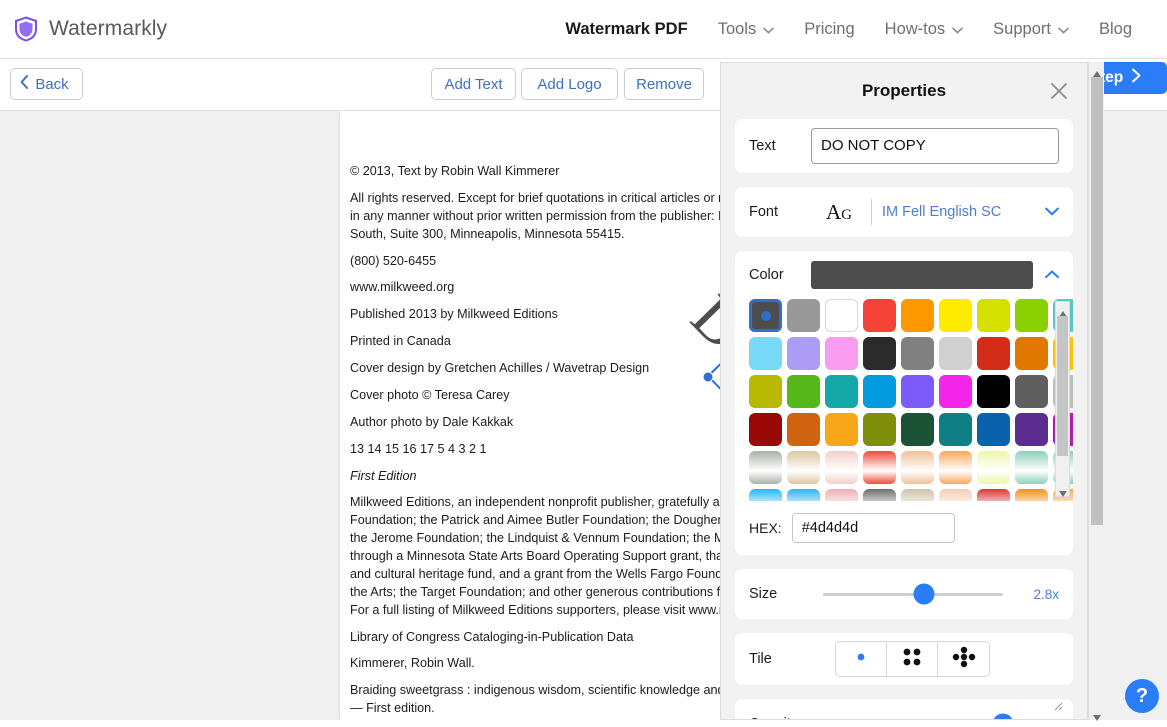  What do you see at coordinates (1142, 696) in the screenshot?
I see `help-button: ?` at bounding box center [1142, 696].